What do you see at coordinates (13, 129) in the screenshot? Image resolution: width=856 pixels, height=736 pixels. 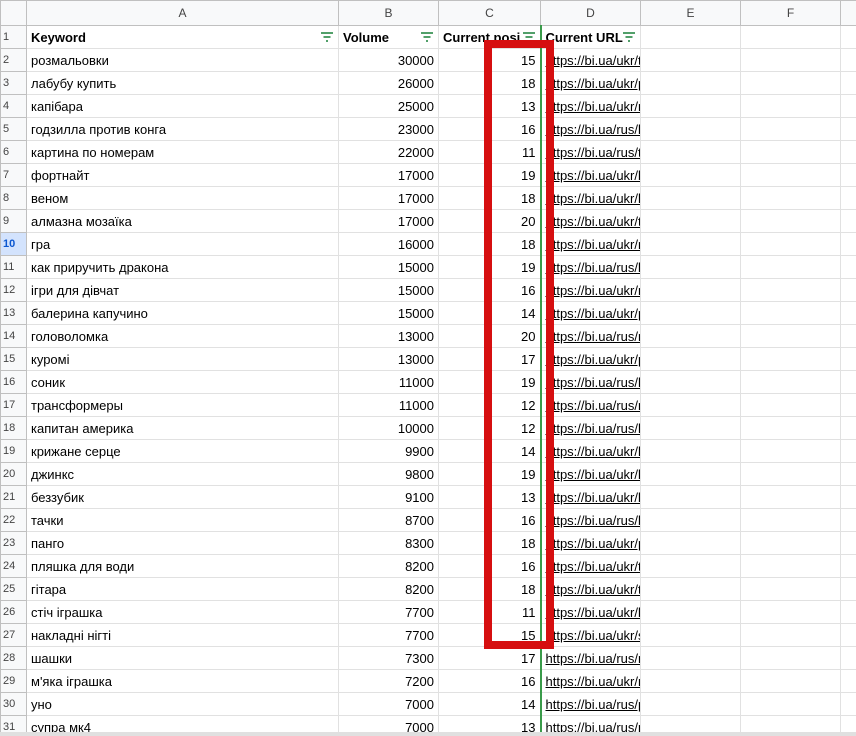 I see `row-number: 5` at bounding box center [13, 129].